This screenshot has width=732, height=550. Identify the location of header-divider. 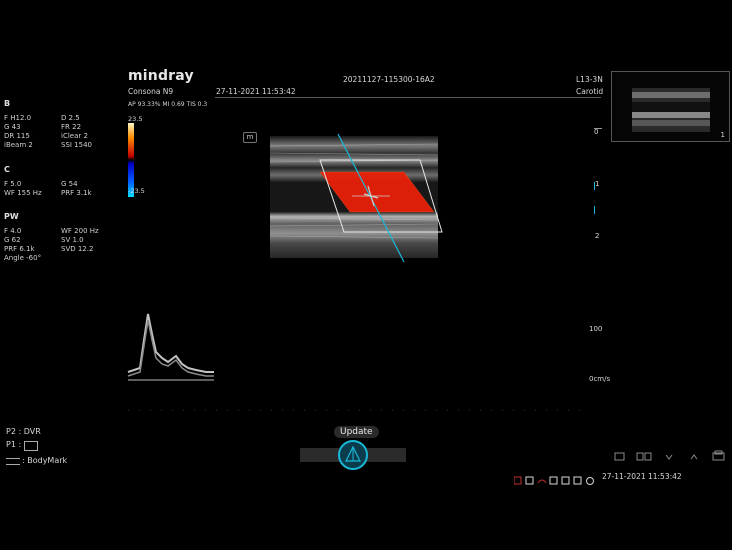
(408, 97).